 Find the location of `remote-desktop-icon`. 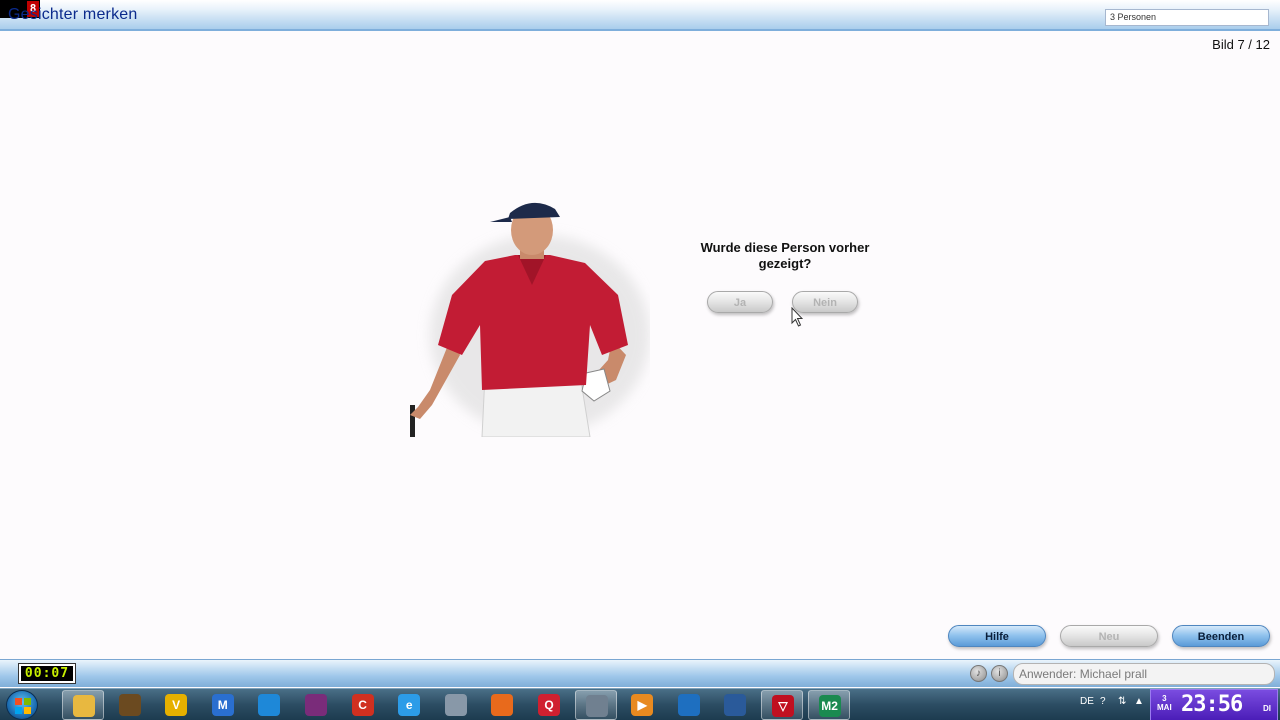

remote-desktop-icon is located at coordinates (269, 705).